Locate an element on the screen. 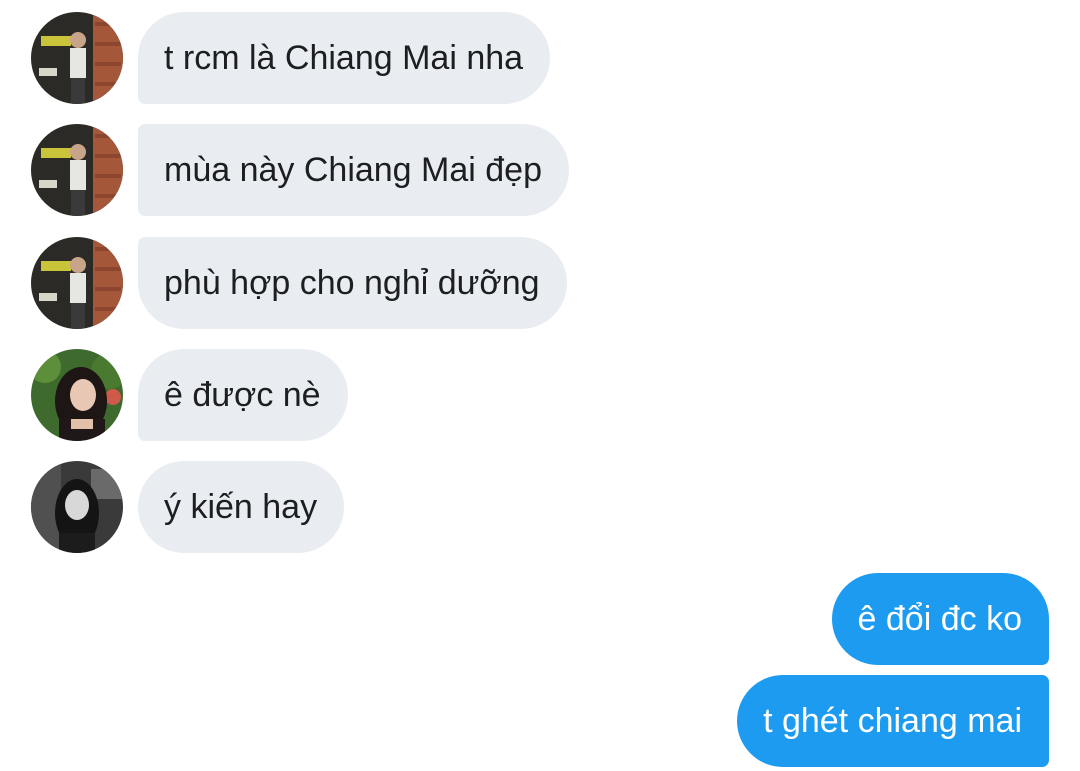 The height and width of the screenshot is (771, 1080). message-bubble-incoming: ê được nè is located at coordinates (243, 395).